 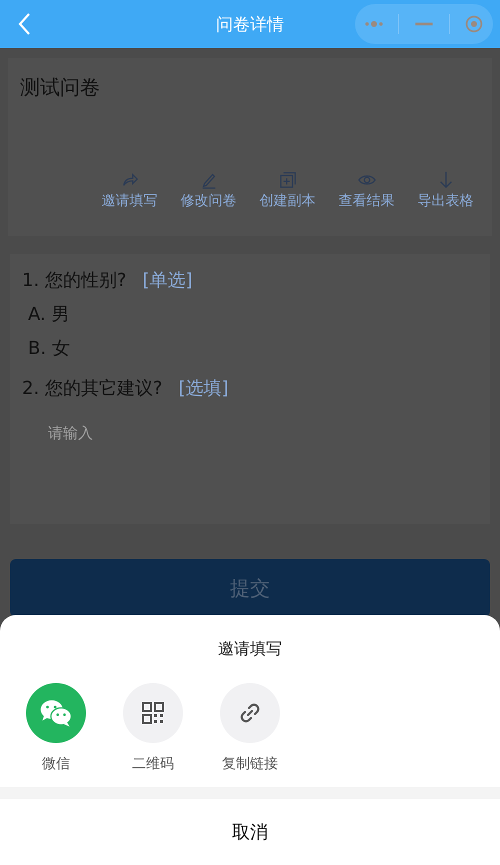 What do you see at coordinates (250, 649) in the screenshot?
I see `sheet-title: 邀请填写` at bounding box center [250, 649].